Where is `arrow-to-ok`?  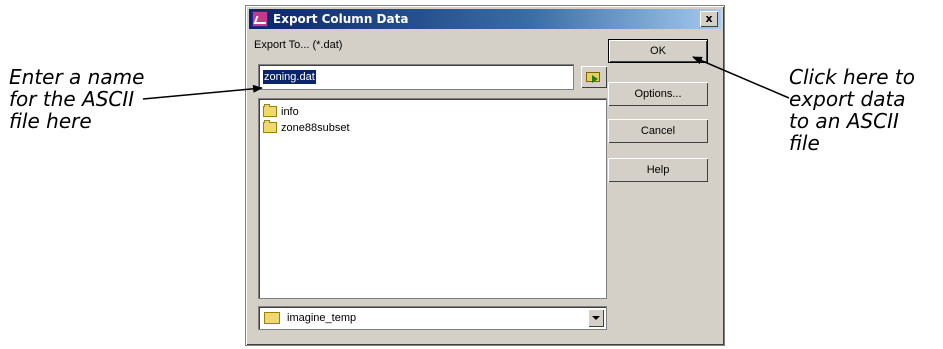 arrow-to-ok is located at coordinates (741, 77).